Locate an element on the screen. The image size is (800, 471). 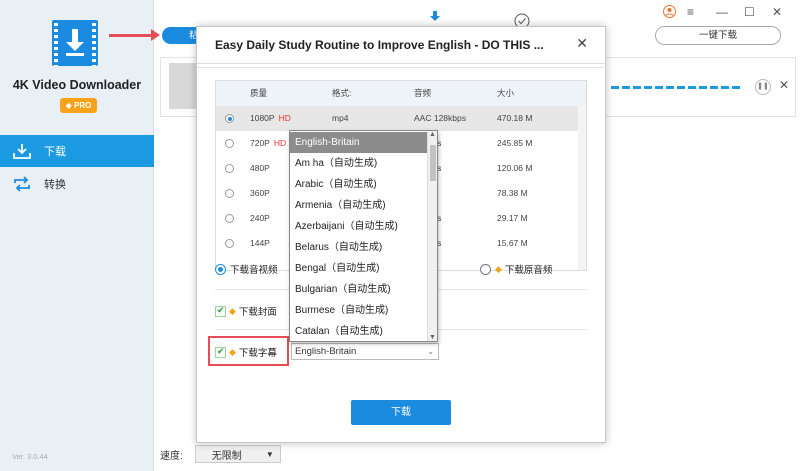
table-scrollbar is located at coordinates (582, 188).